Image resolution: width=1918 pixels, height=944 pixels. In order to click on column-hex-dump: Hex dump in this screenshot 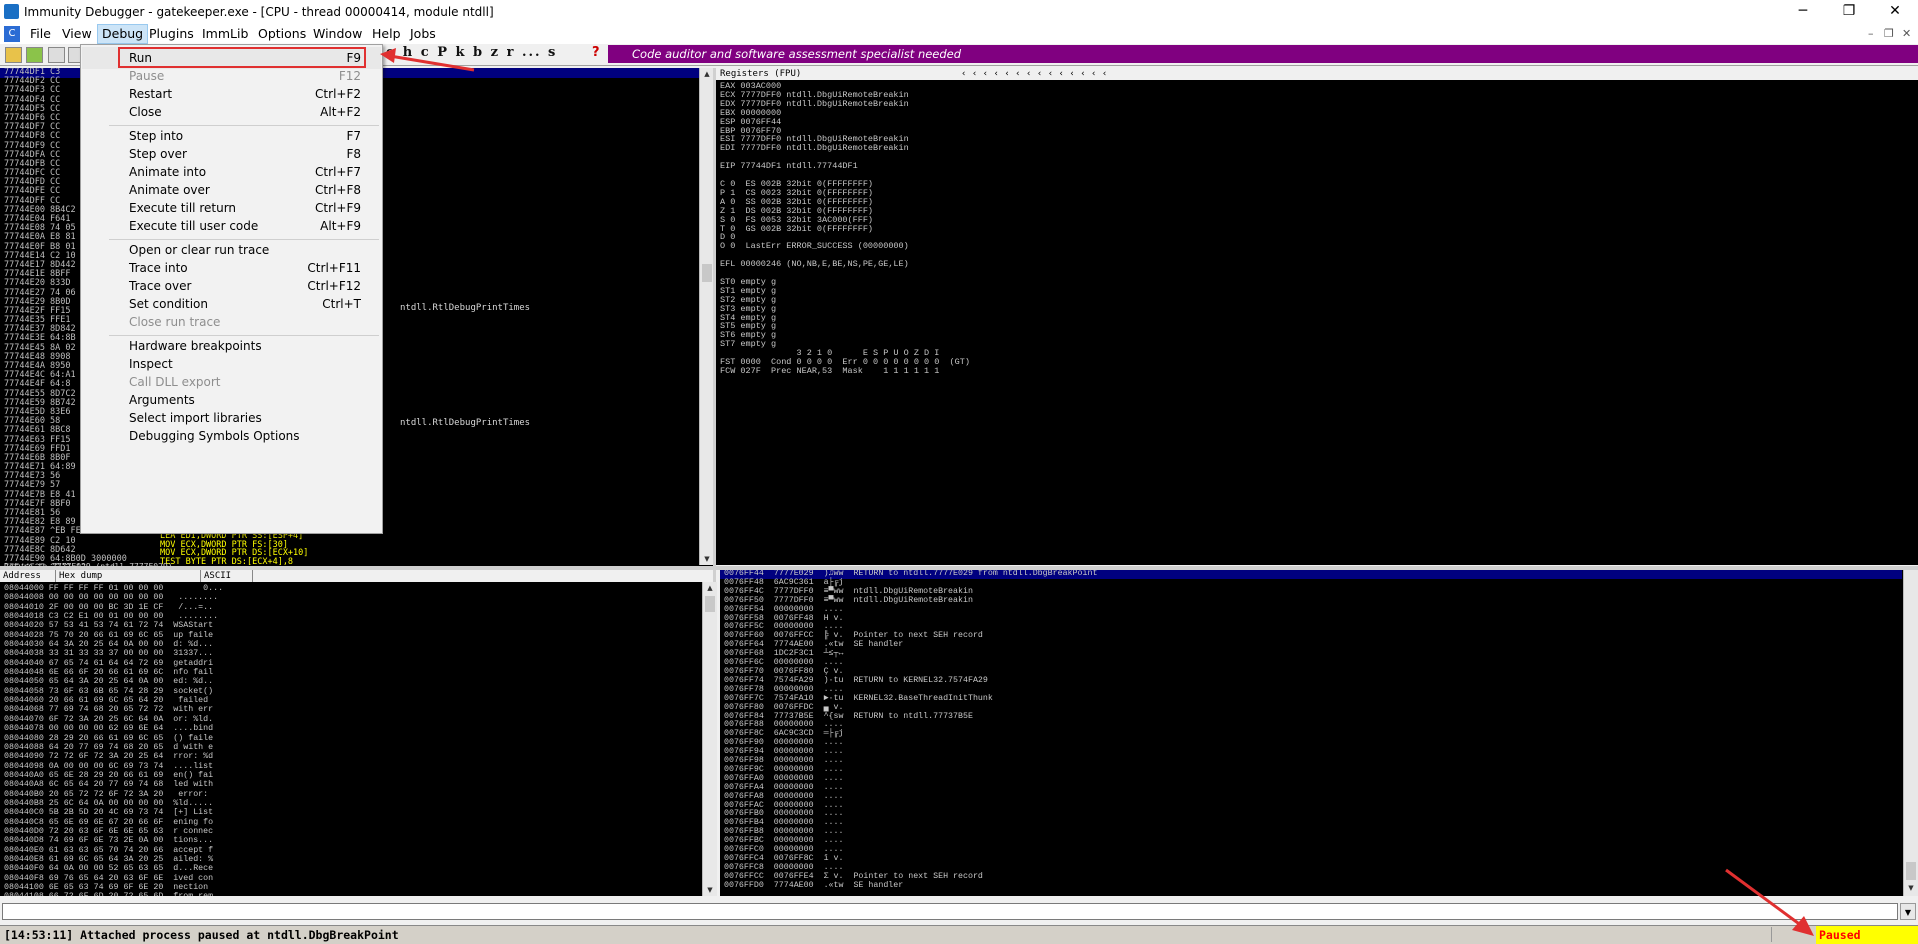, I will do `click(128, 576)`.